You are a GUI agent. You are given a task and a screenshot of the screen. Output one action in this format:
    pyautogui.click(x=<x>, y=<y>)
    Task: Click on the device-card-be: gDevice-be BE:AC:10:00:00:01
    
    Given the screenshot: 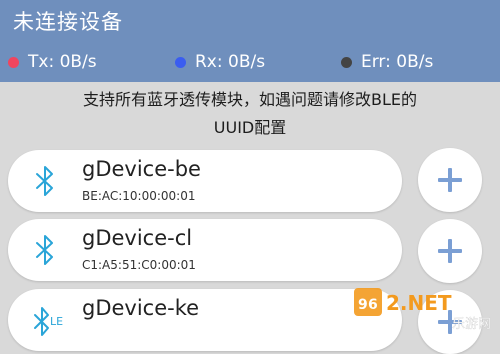 What is the action you would take?
    pyautogui.click(x=205, y=181)
    